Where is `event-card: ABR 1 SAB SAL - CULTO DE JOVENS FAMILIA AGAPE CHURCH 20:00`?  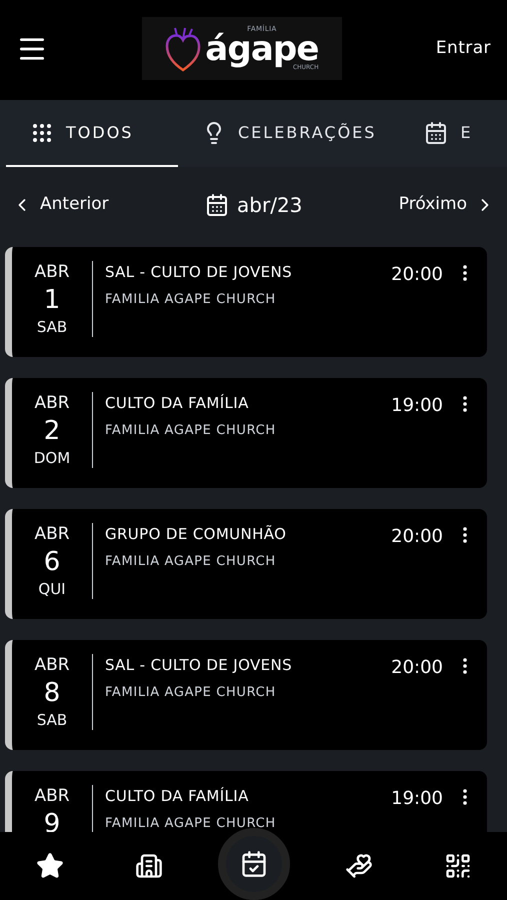
event-card: ABR 1 SAB SAL - CULTO DE JOVENS FAMILIA AGAPE CHURCH 20:00 is located at coordinates (246, 302).